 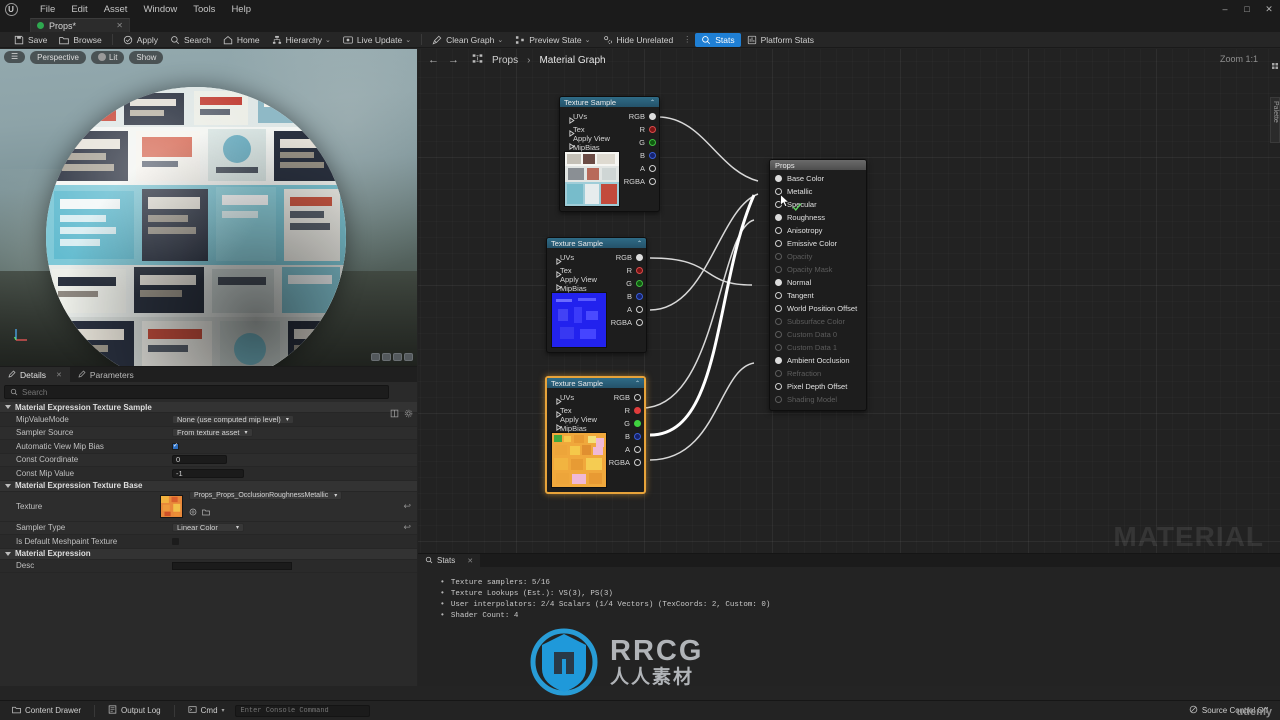 What do you see at coordinates (59, 375) in the screenshot?
I see `tab-details-close-icon: ✕` at bounding box center [59, 375].